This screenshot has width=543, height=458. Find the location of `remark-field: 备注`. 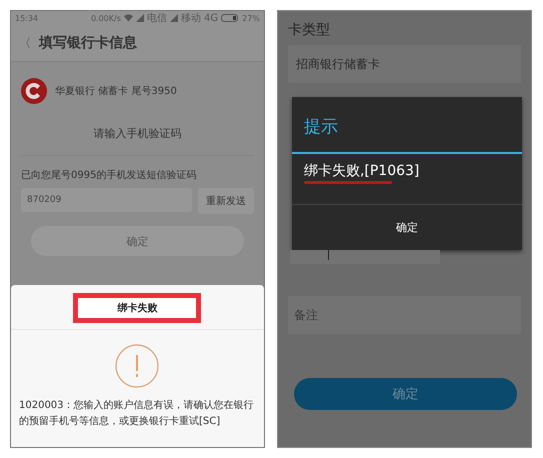

remark-field: 备注 is located at coordinates (404, 315).